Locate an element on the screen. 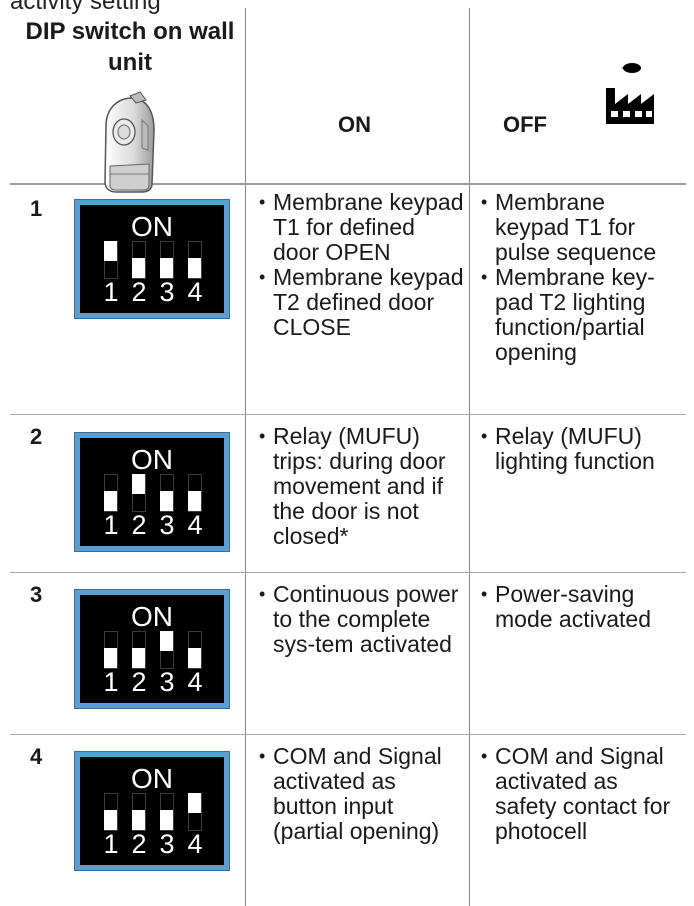 The image size is (694, 906). off-cell-3: Power-saving mode activated is located at coordinates (581, 607).